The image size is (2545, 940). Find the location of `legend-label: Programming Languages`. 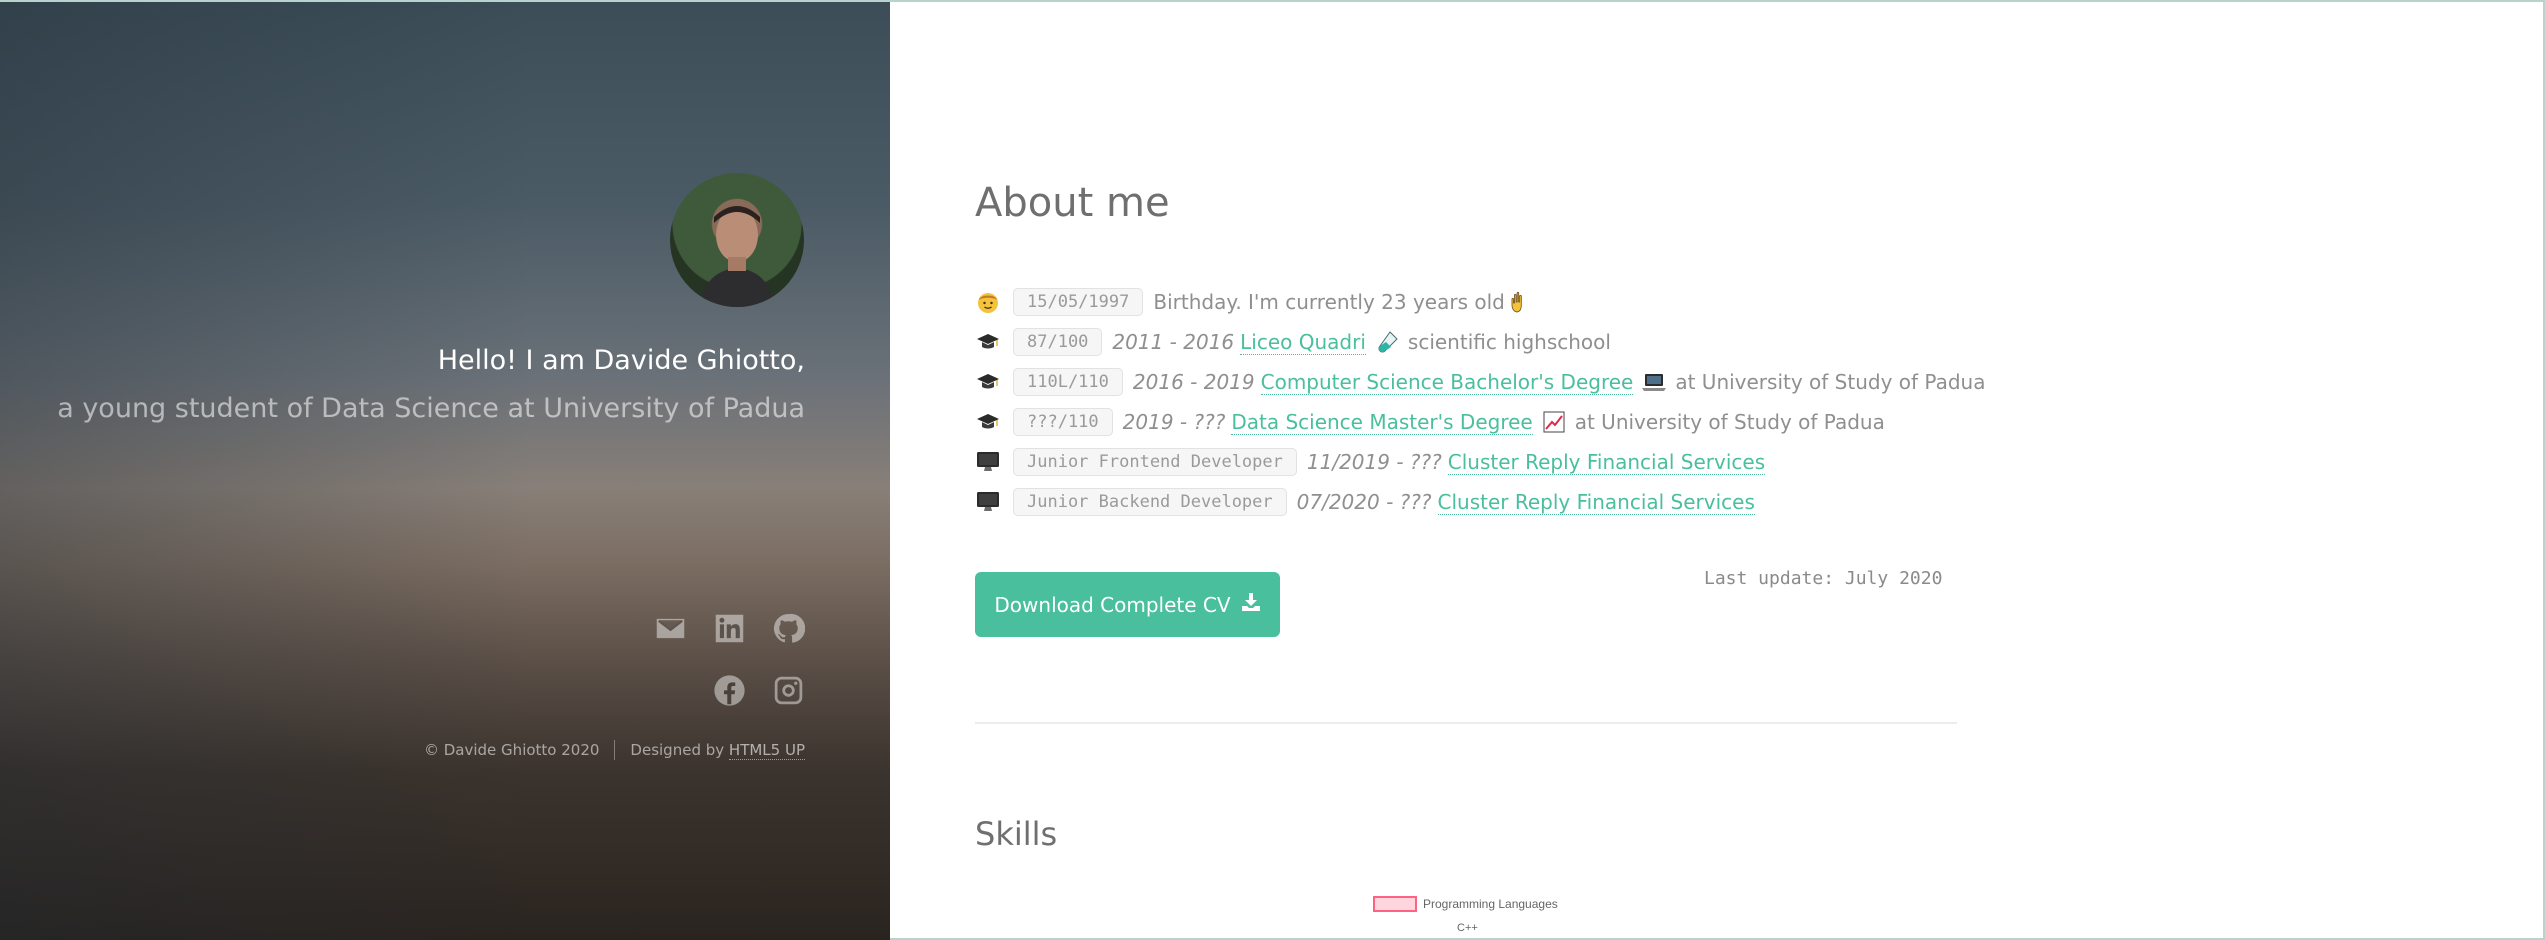

legend-label: Programming Languages is located at coordinates (1490, 904).